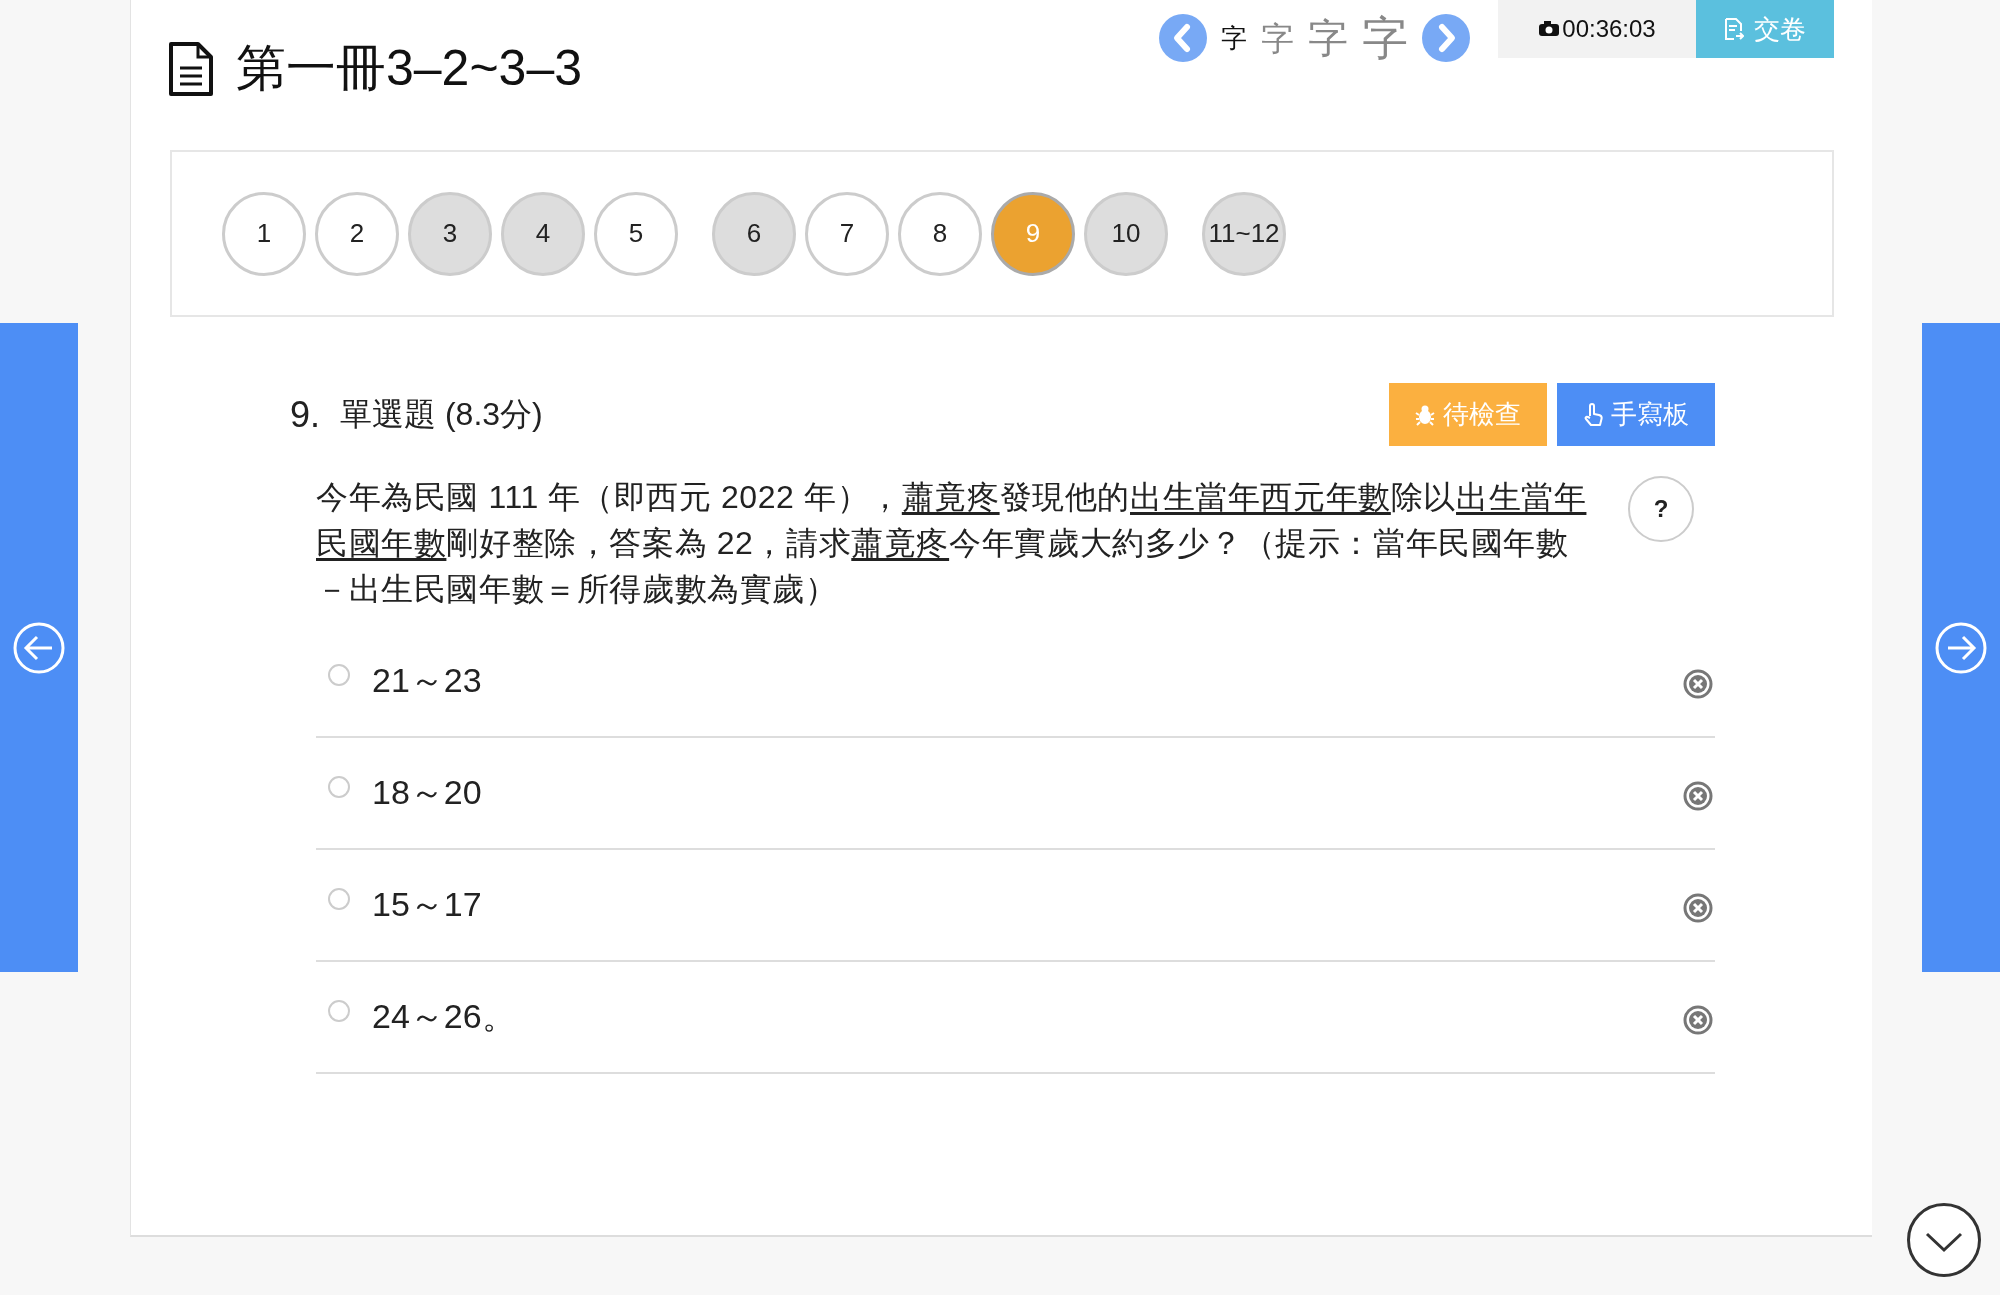  I want to click on timer-text: 00:36:03, so click(1609, 29).